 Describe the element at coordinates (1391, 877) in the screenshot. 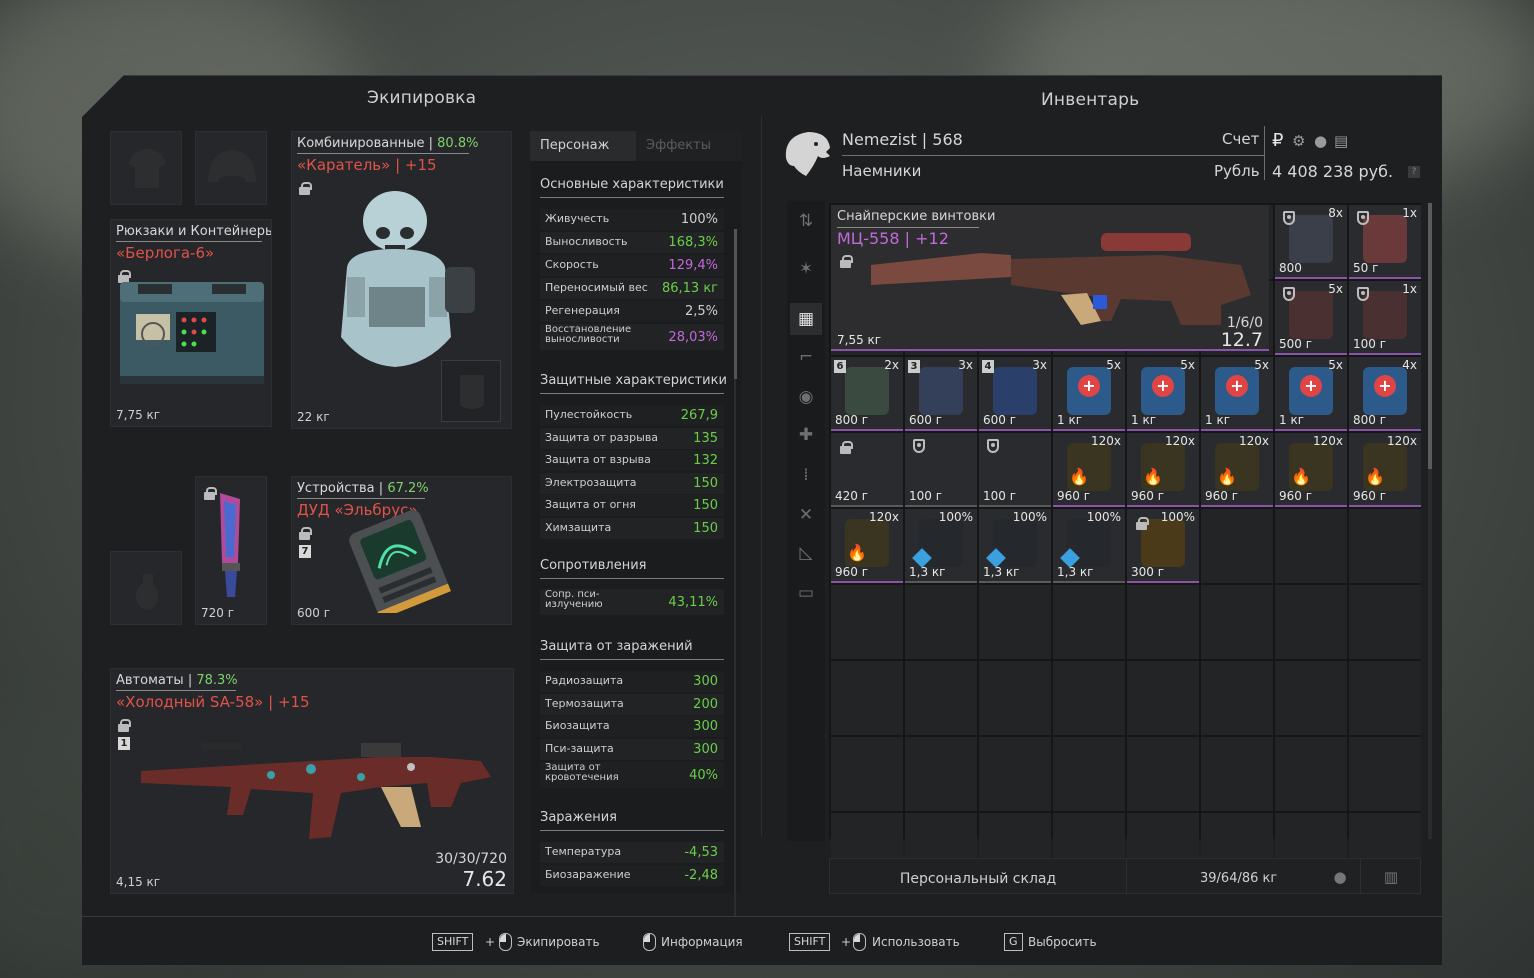

I see `trash-icon: ▥` at that location.